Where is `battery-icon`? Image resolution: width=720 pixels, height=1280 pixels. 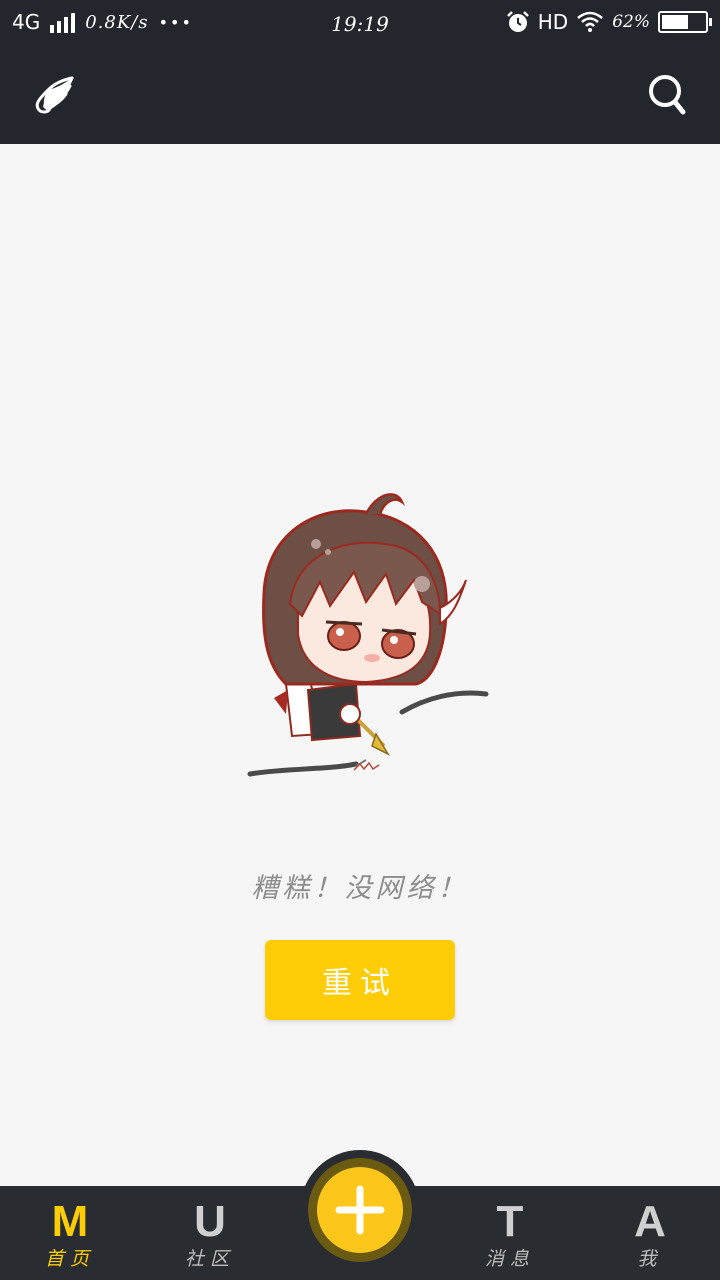 battery-icon is located at coordinates (685, 22).